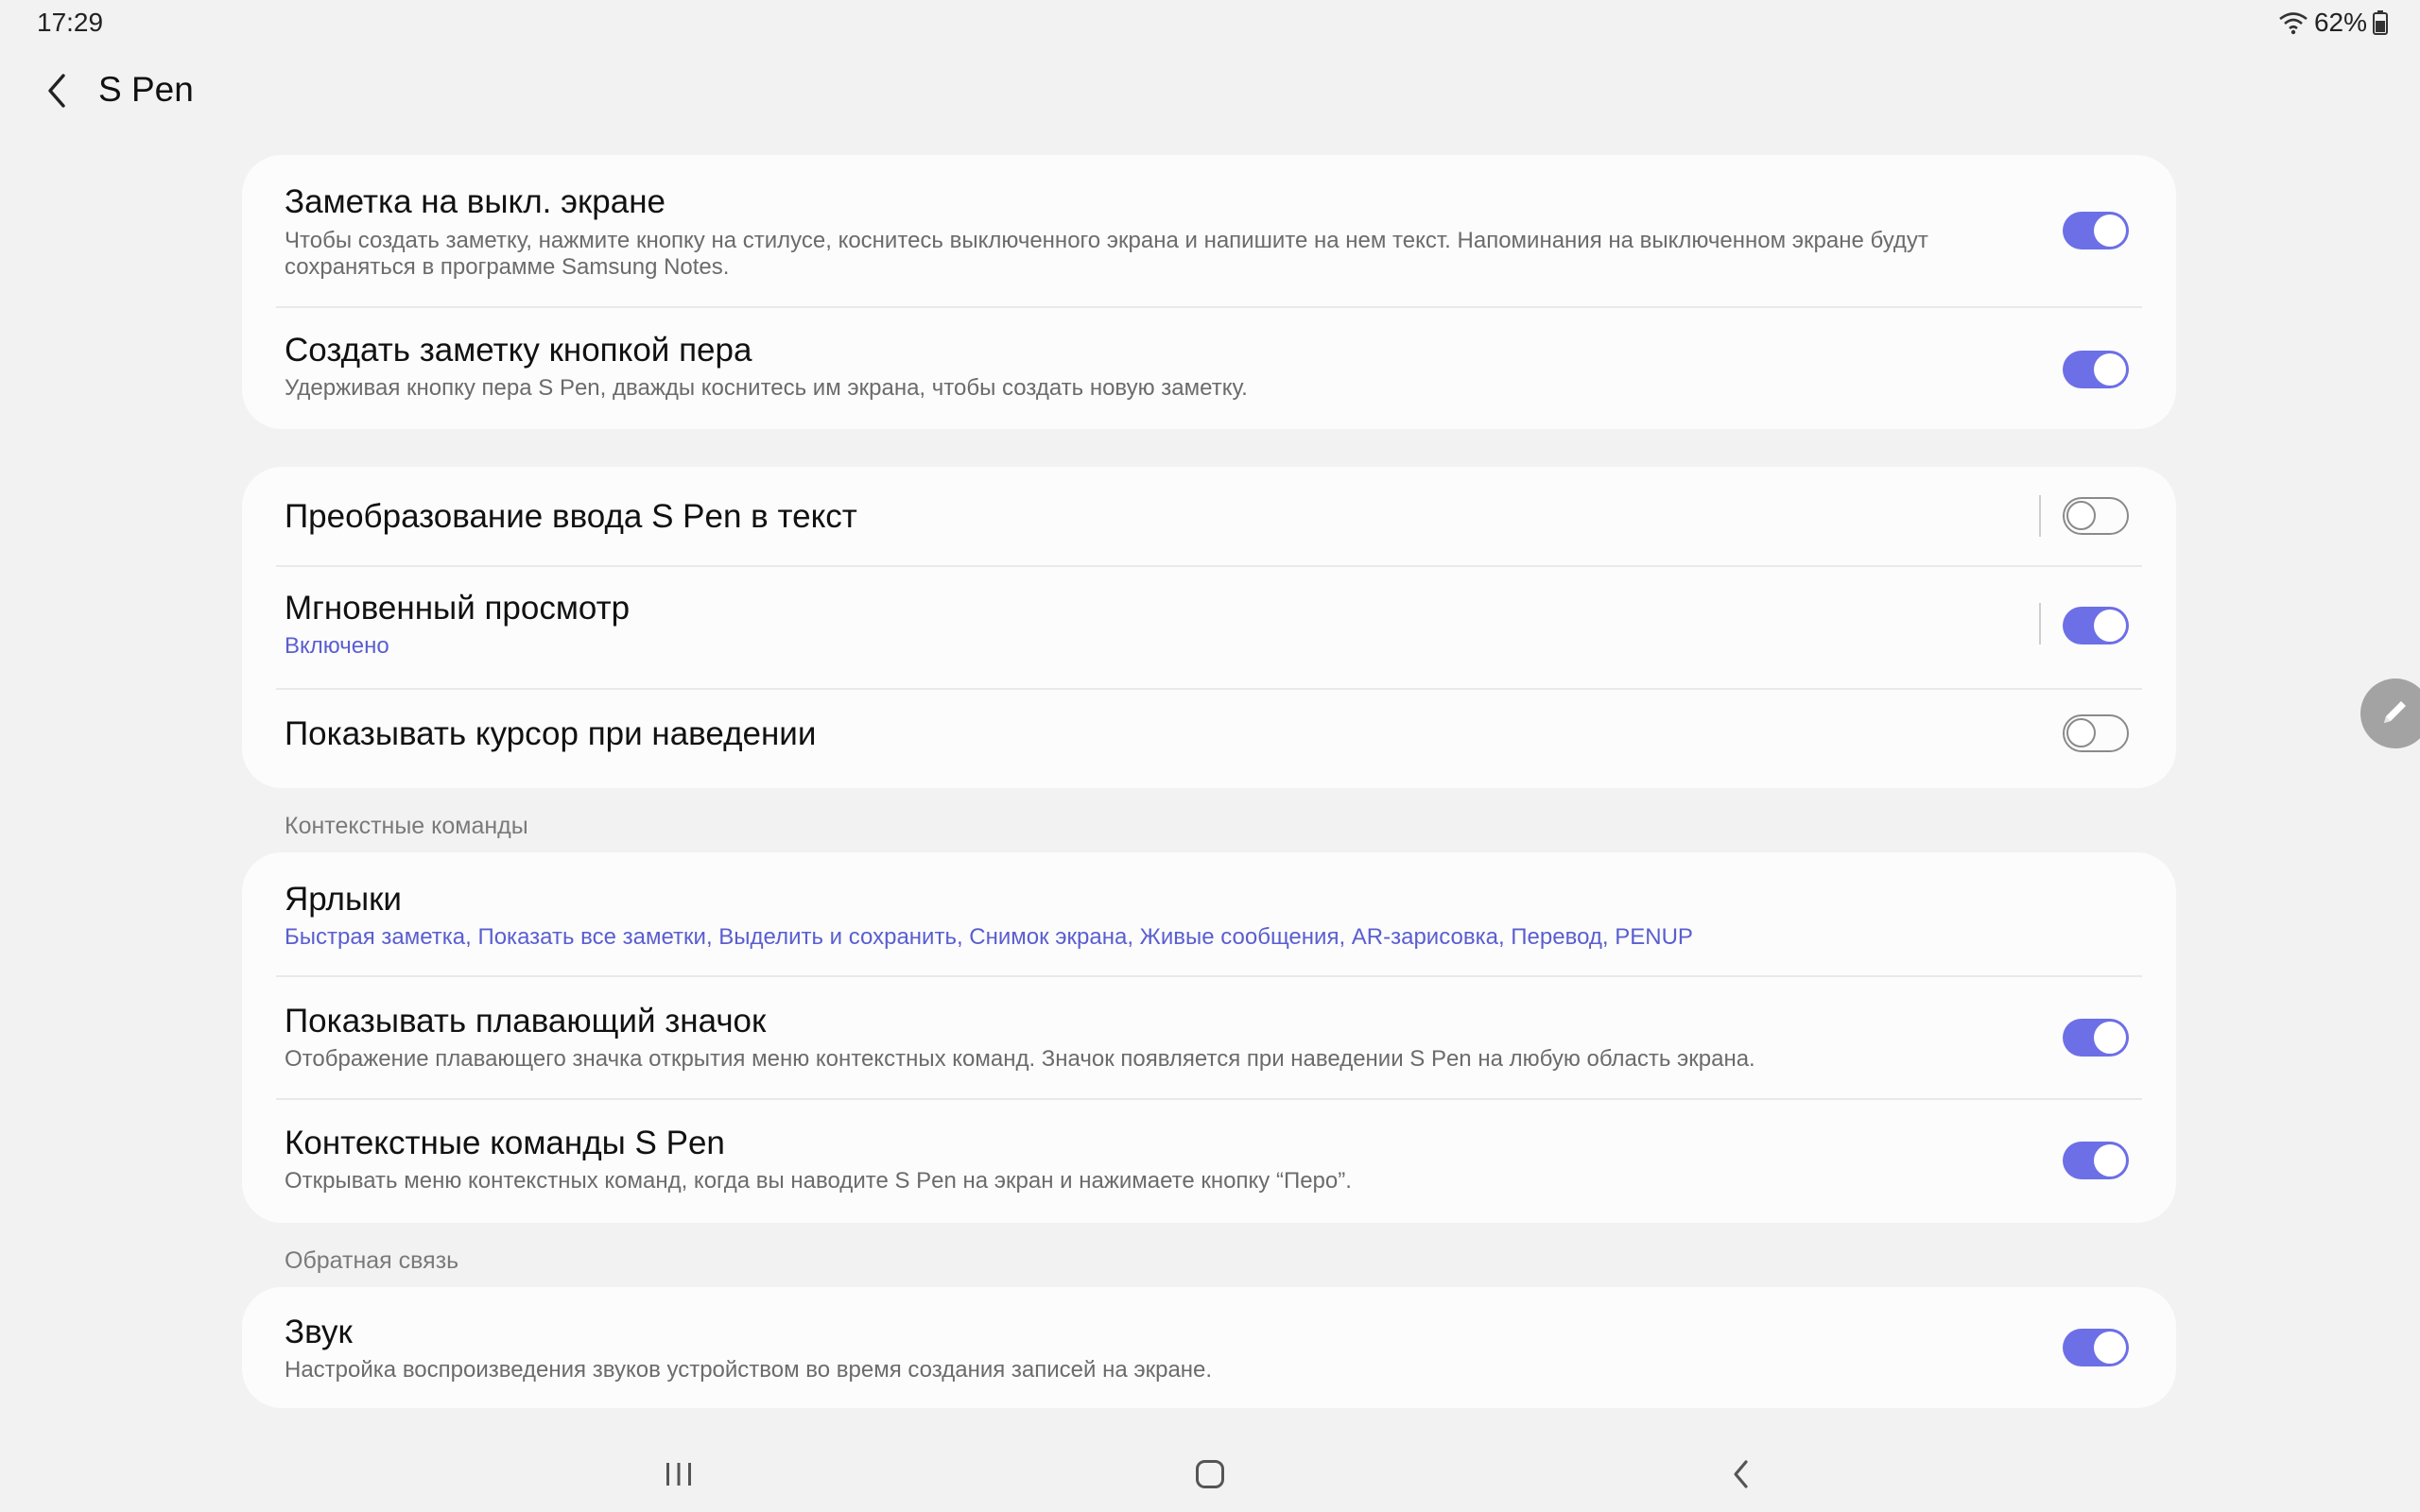  I want to click on setting-air-view: Мгновенный просмотр Включено, so click(1209, 627).